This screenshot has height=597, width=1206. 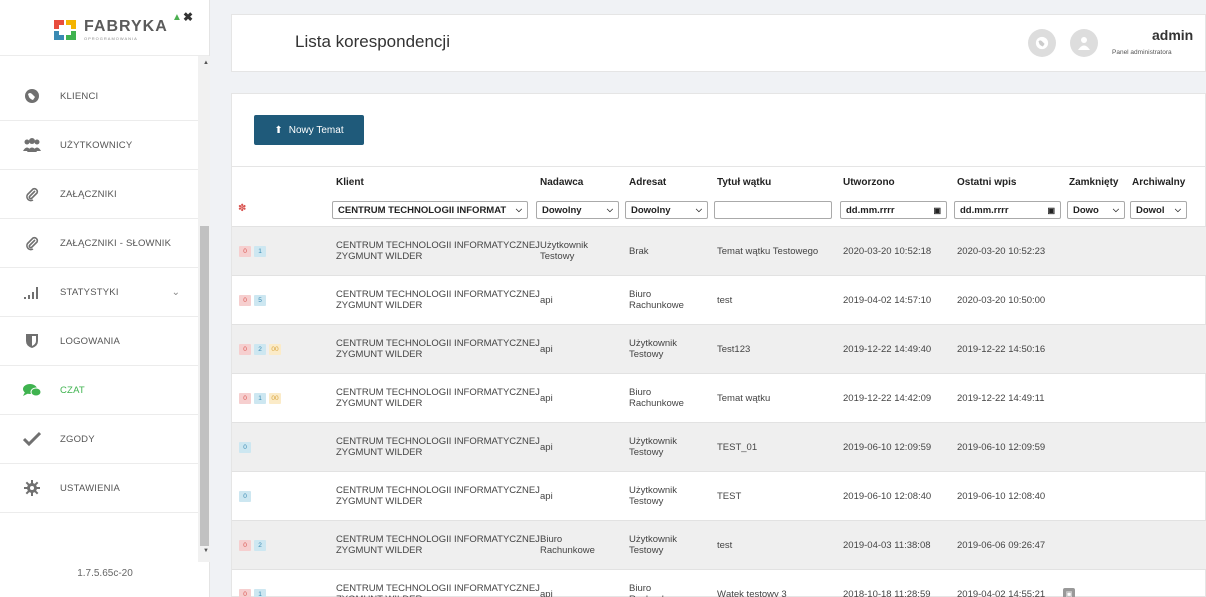 What do you see at coordinates (177, 17) in the screenshot?
I see `pin-icon: ▲` at bounding box center [177, 17].